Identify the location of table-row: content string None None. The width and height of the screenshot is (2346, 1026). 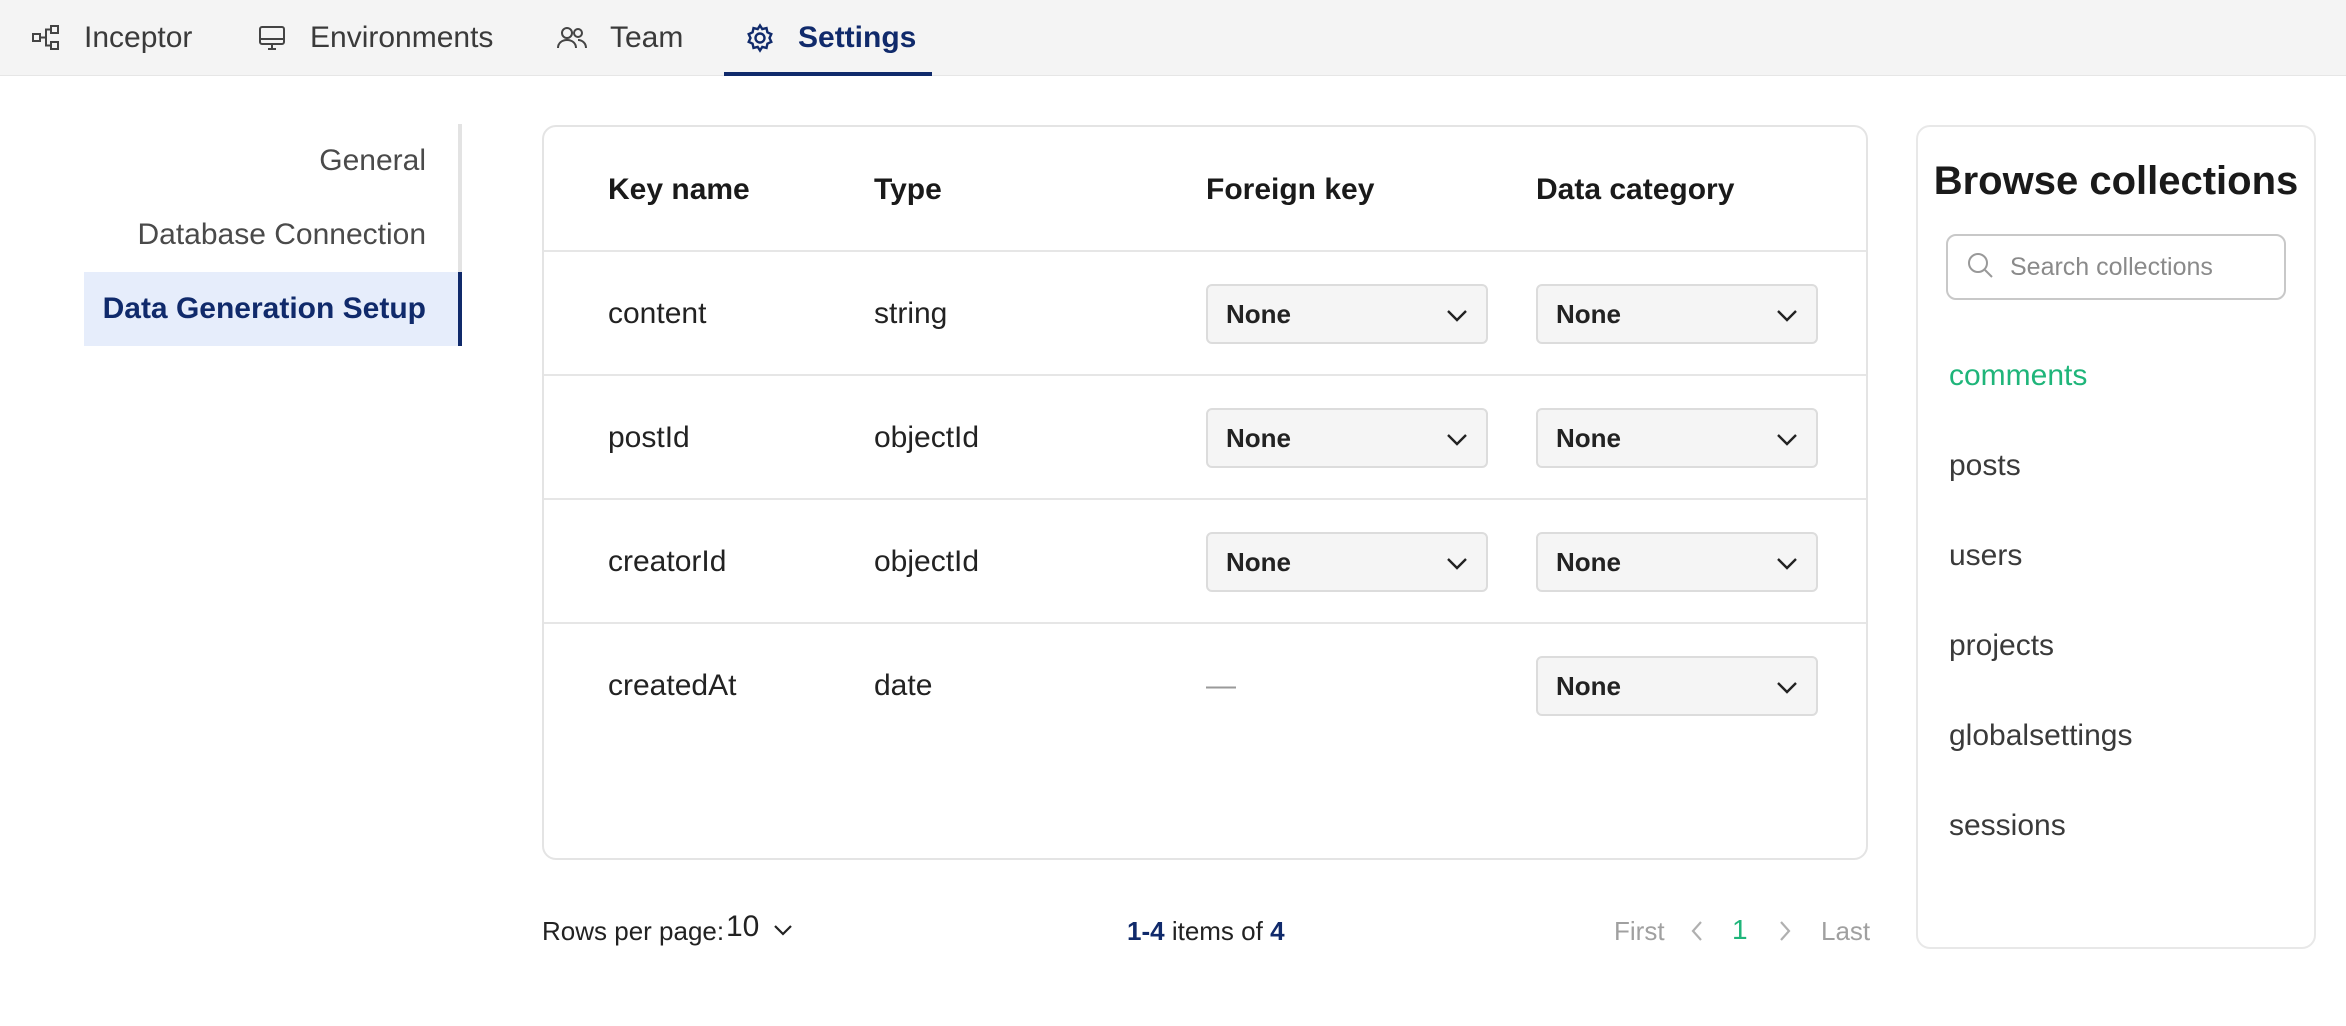
(1205, 314).